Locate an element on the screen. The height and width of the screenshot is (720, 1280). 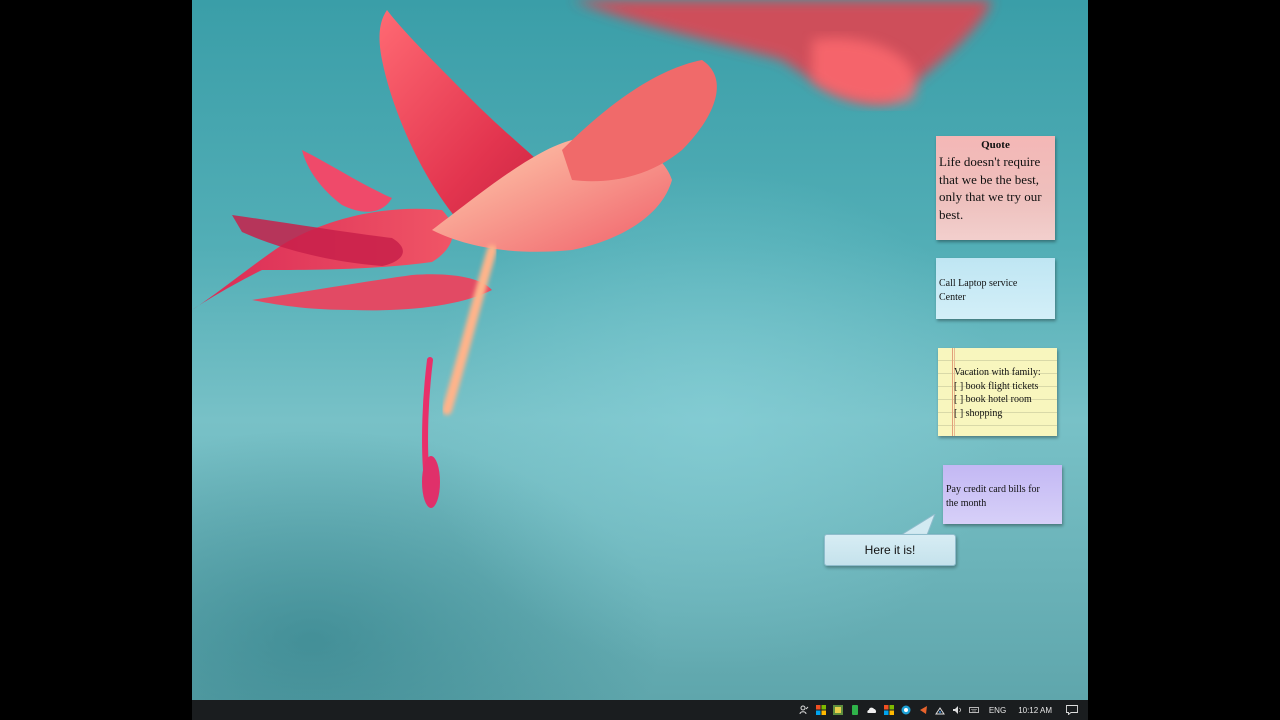
app-icon-orange is located at coordinates (923, 710).